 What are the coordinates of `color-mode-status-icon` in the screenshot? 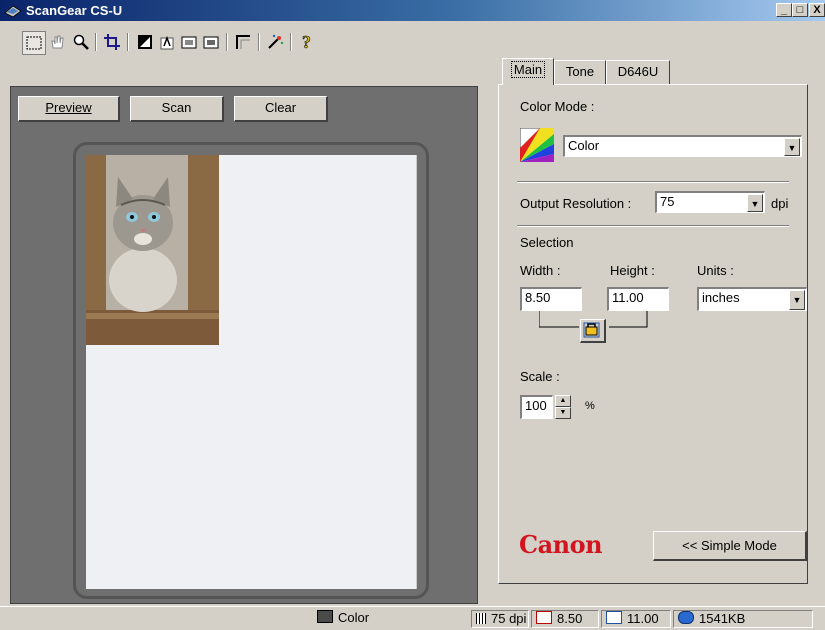 It's located at (325, 616).